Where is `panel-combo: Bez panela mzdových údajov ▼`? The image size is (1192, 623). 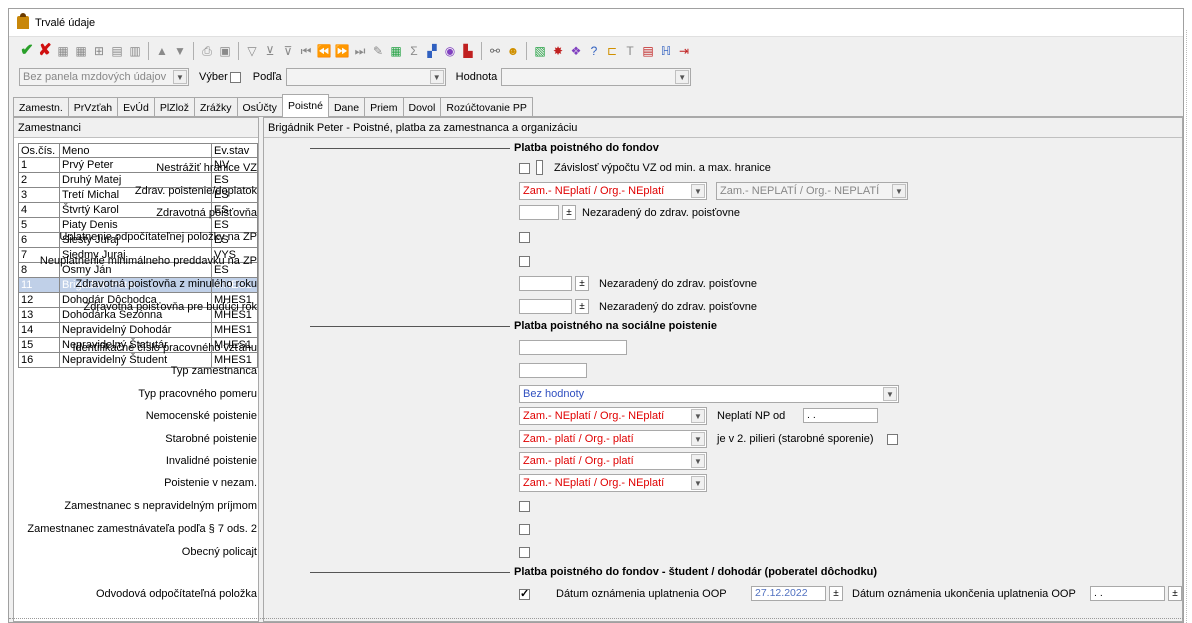 panel-combo: Bez panela mzdových údajov ▼ is located at coordinates (104, 77).